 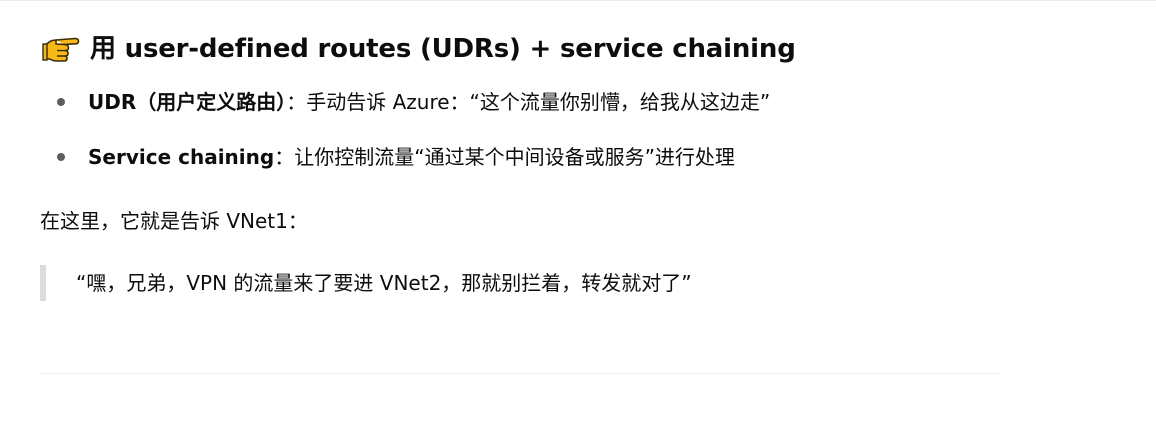 I want to click on blockquote-text: “嘿，兄弟，VPN 的流量来了要进 VNet2，那就别拦着，转发就对了”, so click(x=384, y=283).